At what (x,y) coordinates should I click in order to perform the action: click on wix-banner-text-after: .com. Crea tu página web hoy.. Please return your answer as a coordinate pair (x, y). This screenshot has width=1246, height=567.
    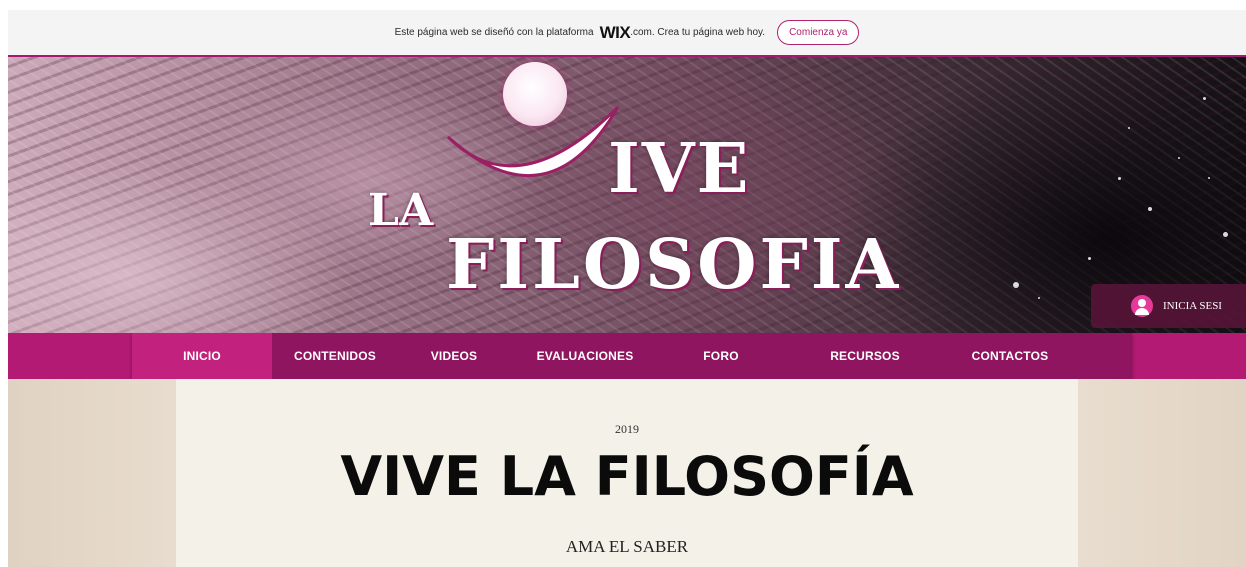
    Looking at the image, I should click on (698, 32).